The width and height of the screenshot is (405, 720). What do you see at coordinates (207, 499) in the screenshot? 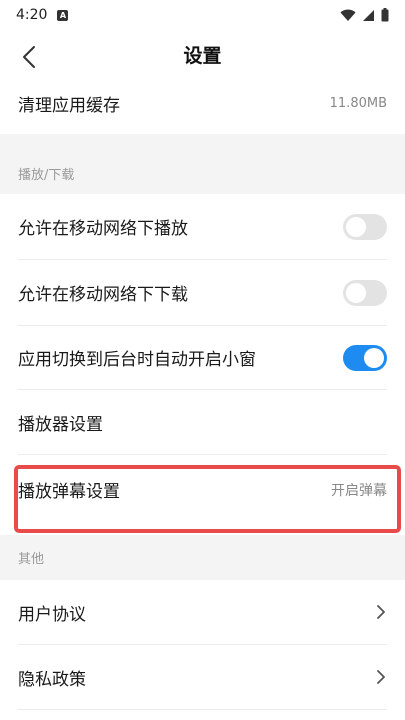
I see `highlight-box` at bounding box center [207, 499].